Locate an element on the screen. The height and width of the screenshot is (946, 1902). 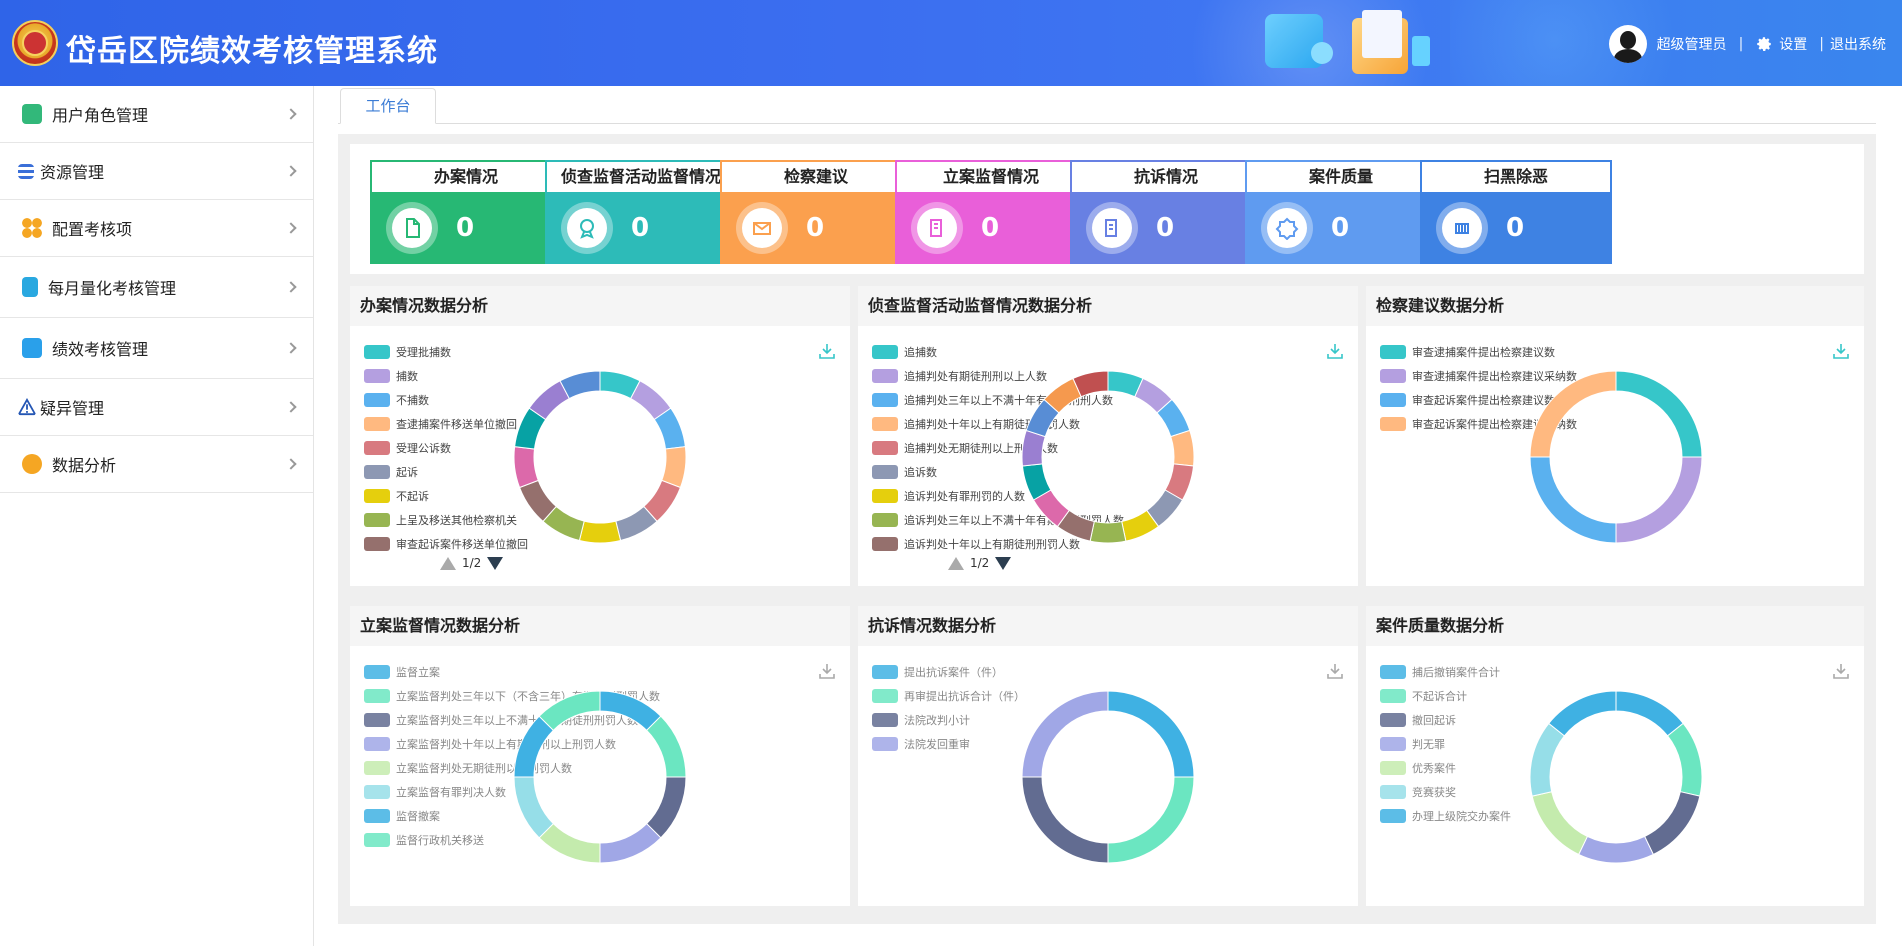
gavel-icon is located at coordinates (937, 228).